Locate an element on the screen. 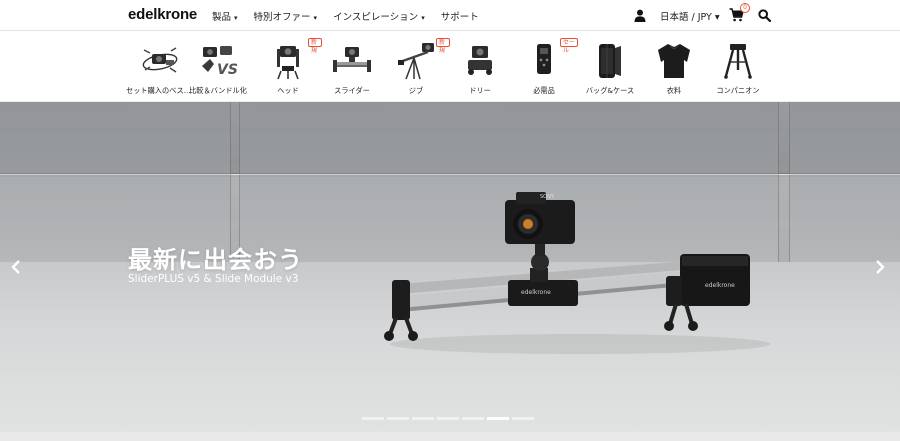 The height and width of the screenshot is (441, 900). category-heads: 新規 ヘッド is located at coordinates (288, 68).